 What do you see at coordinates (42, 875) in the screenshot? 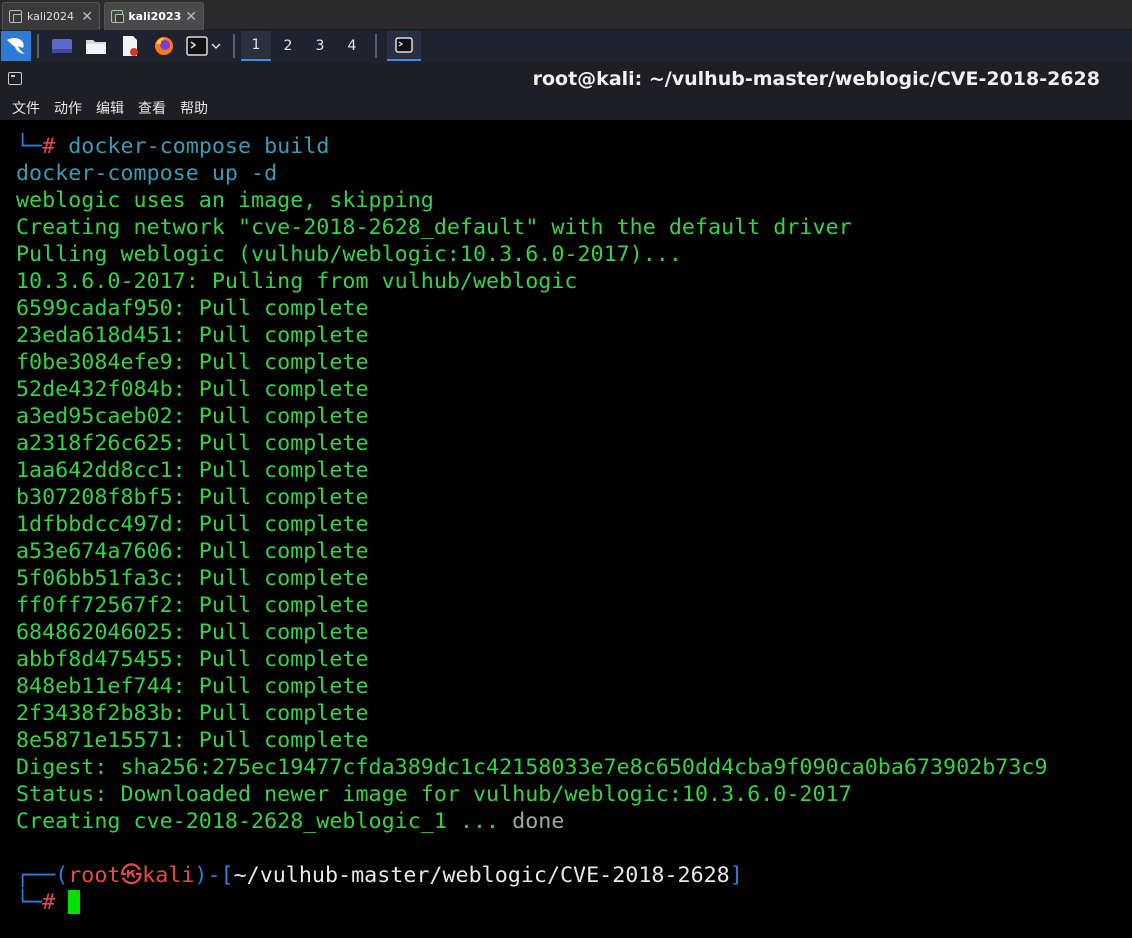
I see `prompt-bracket: ┌──(` at bounding box center [42, 875].